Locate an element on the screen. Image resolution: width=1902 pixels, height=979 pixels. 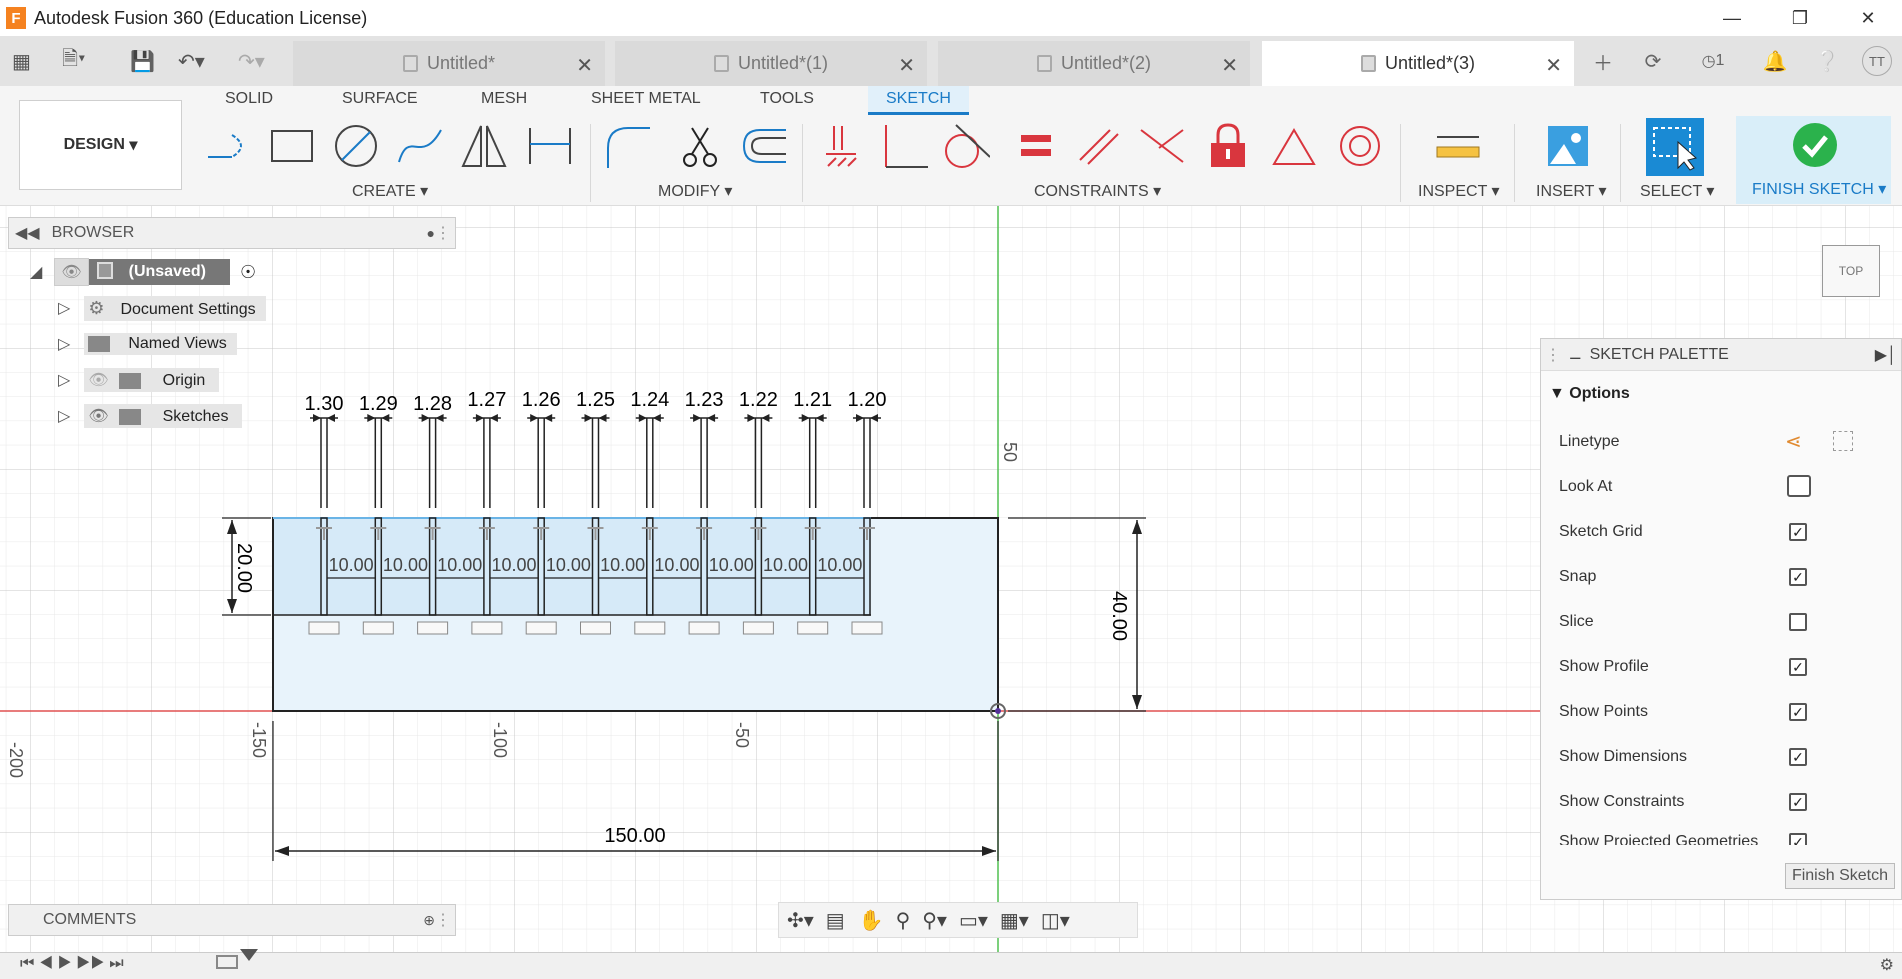
show-constraints-checkbox: ✓ is located at coordinates (1798, 802).